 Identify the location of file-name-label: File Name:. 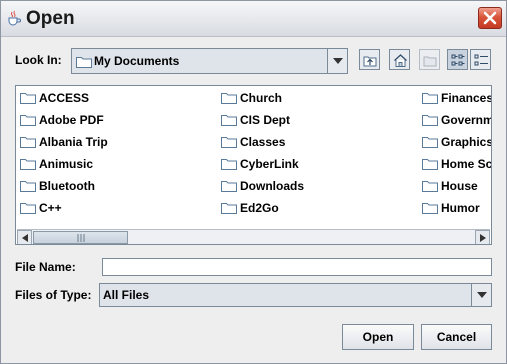
(45, 267).